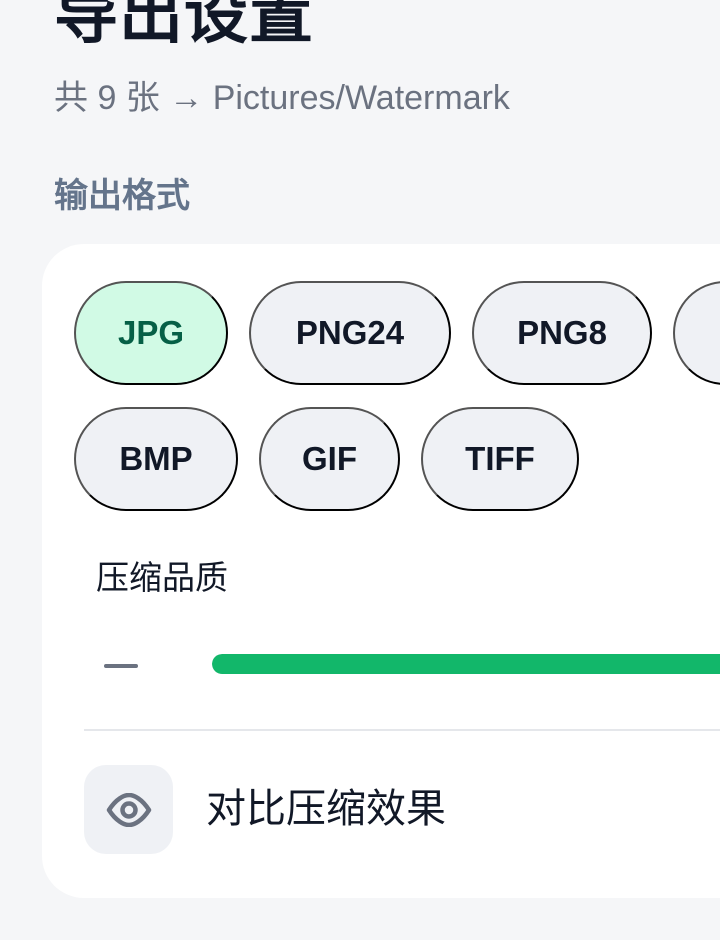 This screenshot has width=720, height=940. What do you see at coordinates (696, 333) in the screenshot?
I see `format-chip-w: W` at bounding box center [696, 333].